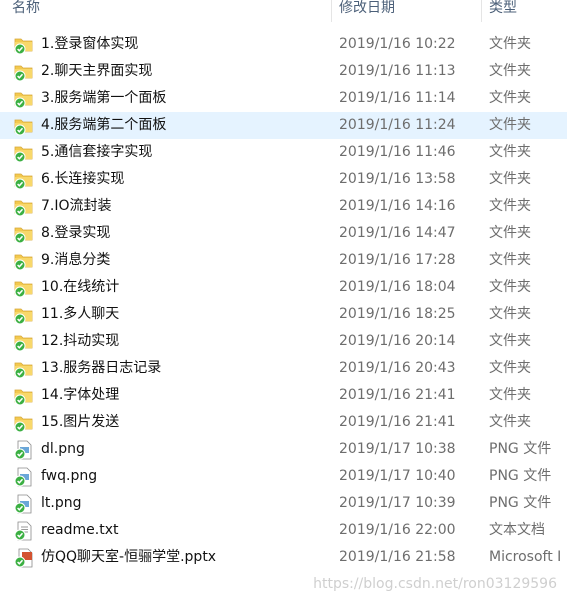  I want to click on file-type: Microsoft I, so click(525, 557).